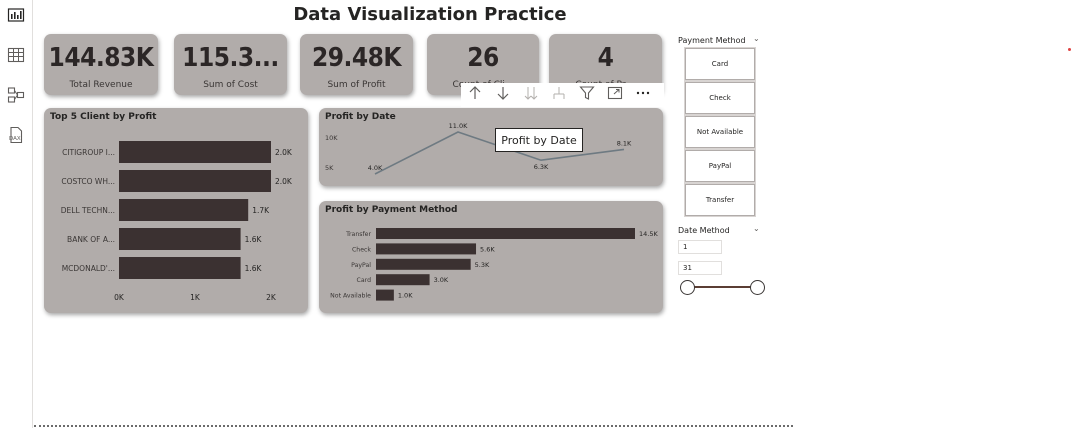  I want to click on expand-hierarchy-button, so click(559, 95).